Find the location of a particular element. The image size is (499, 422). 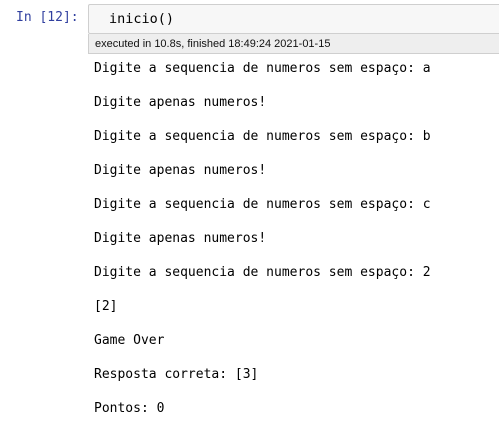

code-input-area: inicio() is located at coordinates (293, 19).